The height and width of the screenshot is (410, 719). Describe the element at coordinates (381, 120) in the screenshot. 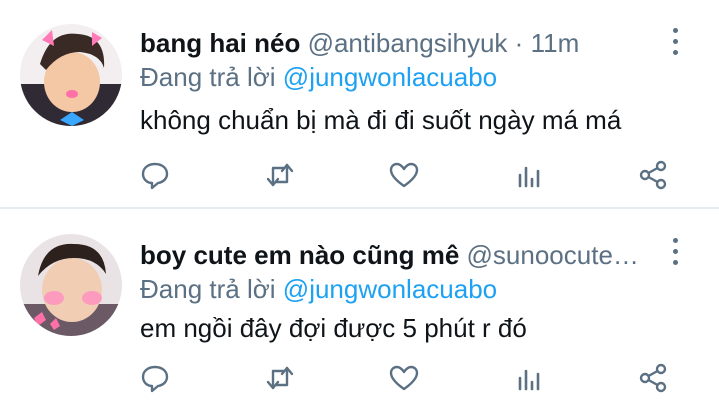

I see `tweet-text: không chuẩn bị mà đi đi suốt ngày má má` at that location.